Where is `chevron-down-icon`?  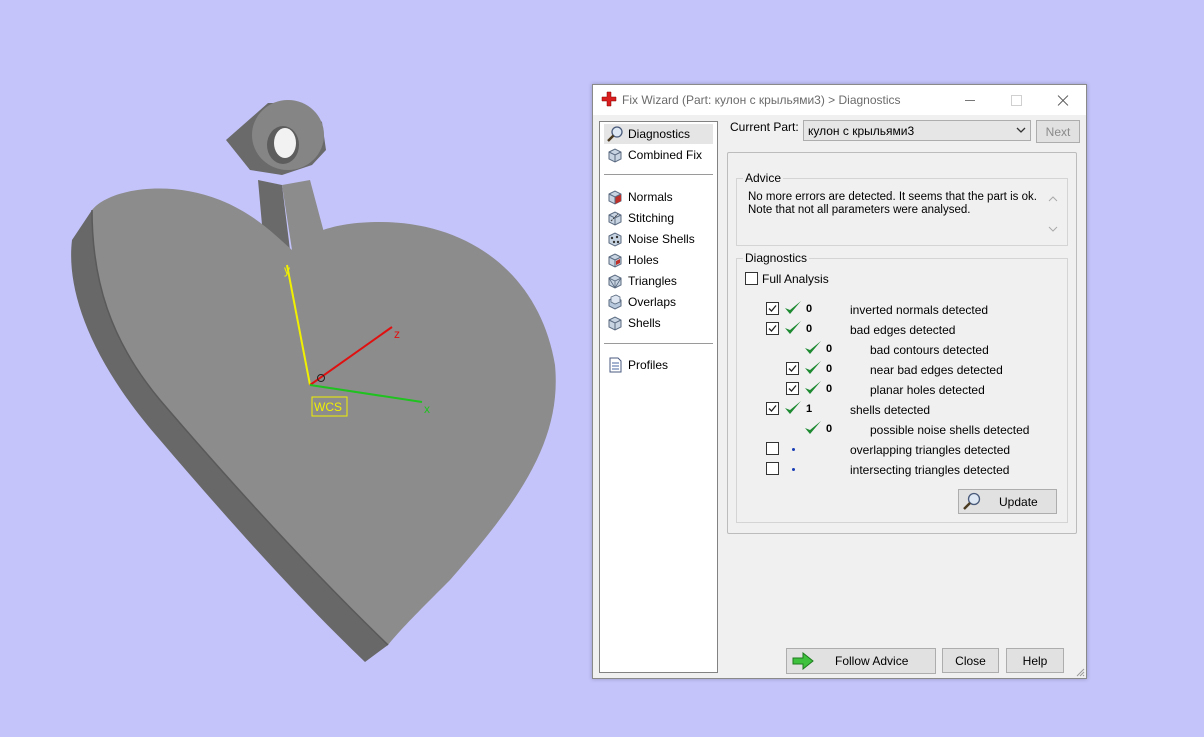
chevron-down-icon is located at coordinates (1021, 130).